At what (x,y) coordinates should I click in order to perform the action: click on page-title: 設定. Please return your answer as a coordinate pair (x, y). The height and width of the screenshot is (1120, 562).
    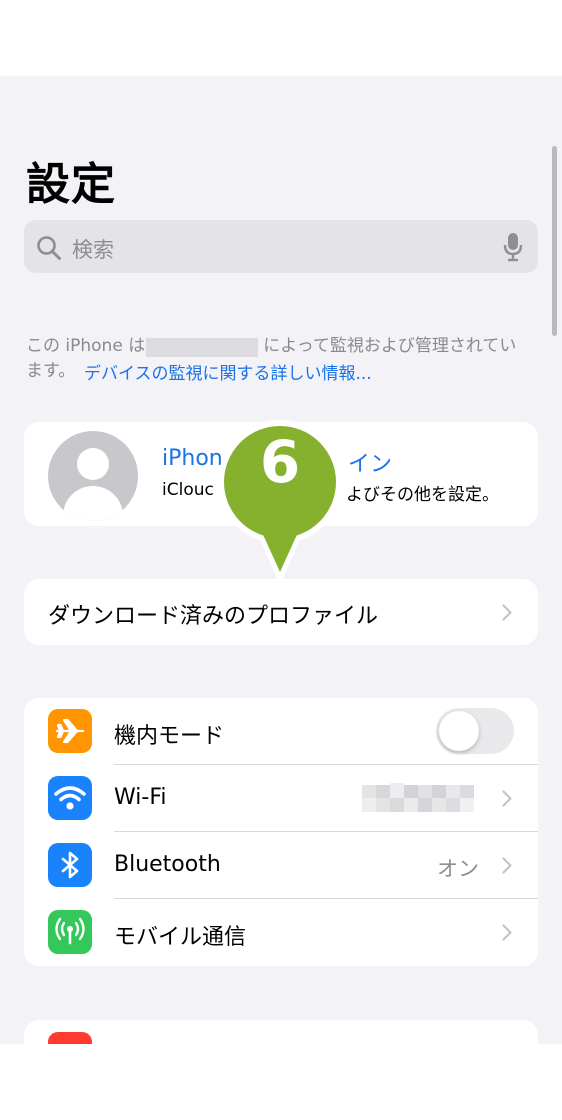
    Looking at the image, I should click on (71, 184).